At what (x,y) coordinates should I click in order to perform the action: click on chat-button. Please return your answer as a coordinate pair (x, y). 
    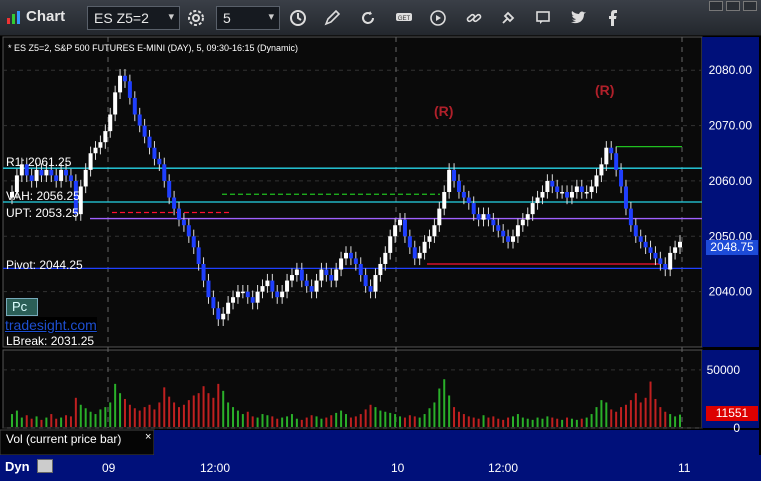
    Looking at the image, I should click on (543, 18).